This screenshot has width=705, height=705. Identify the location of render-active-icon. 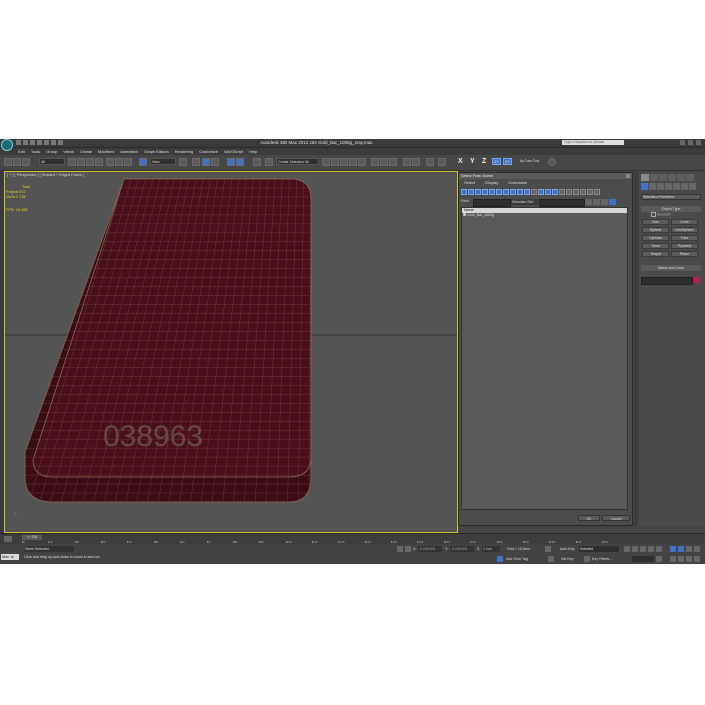
(407, 162).